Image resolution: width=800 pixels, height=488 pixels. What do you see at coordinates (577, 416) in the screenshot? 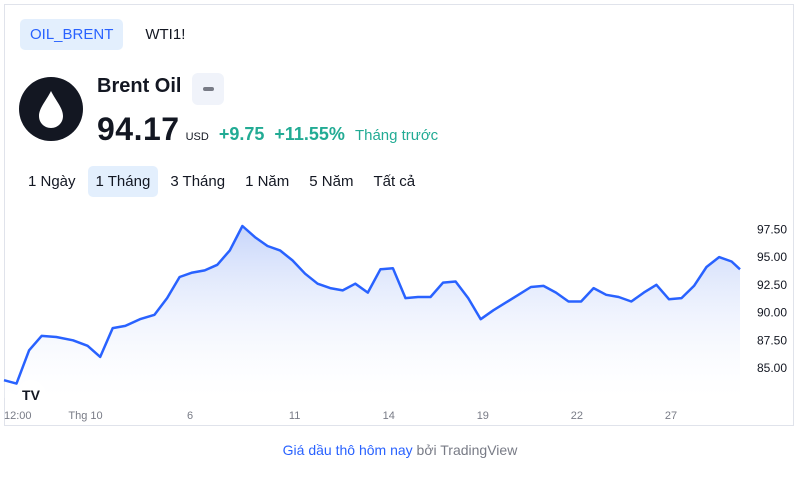
I see `x-tick-label: 22` at bounding box center [577, 416].